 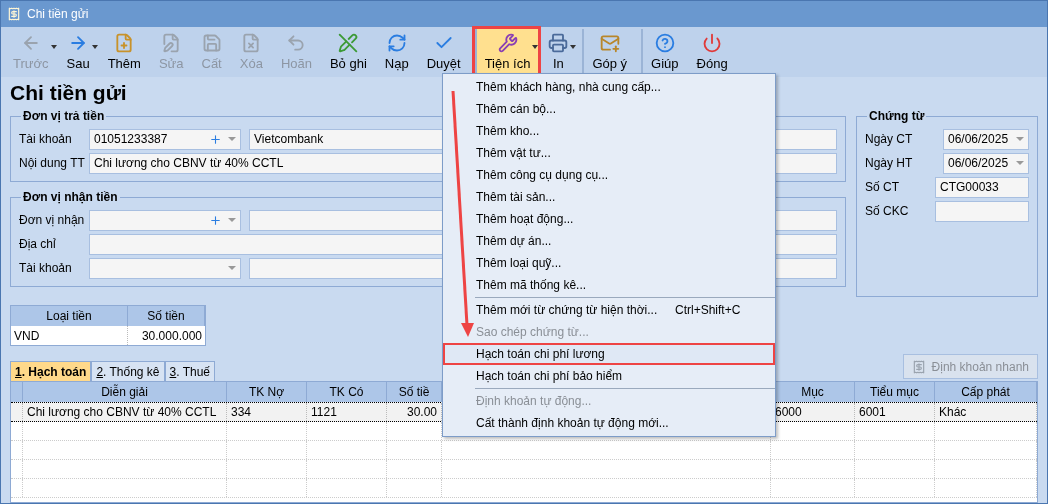 I want to click on group-title: Đơn vị nhận tiền, so click(x=70, y=197).